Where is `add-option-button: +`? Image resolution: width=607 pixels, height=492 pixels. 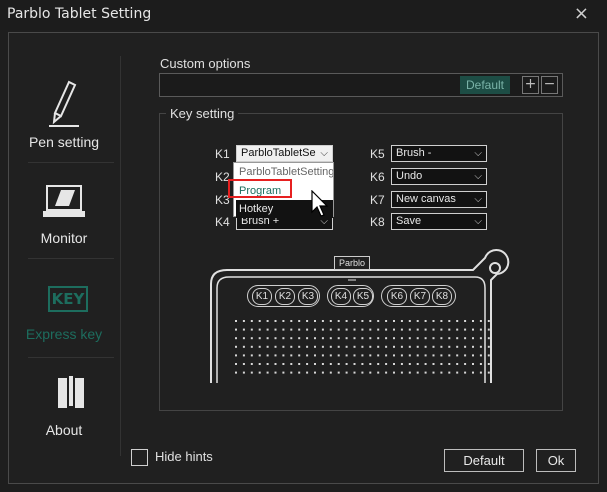 add-option-button: + is located at coordinates (530, 85).